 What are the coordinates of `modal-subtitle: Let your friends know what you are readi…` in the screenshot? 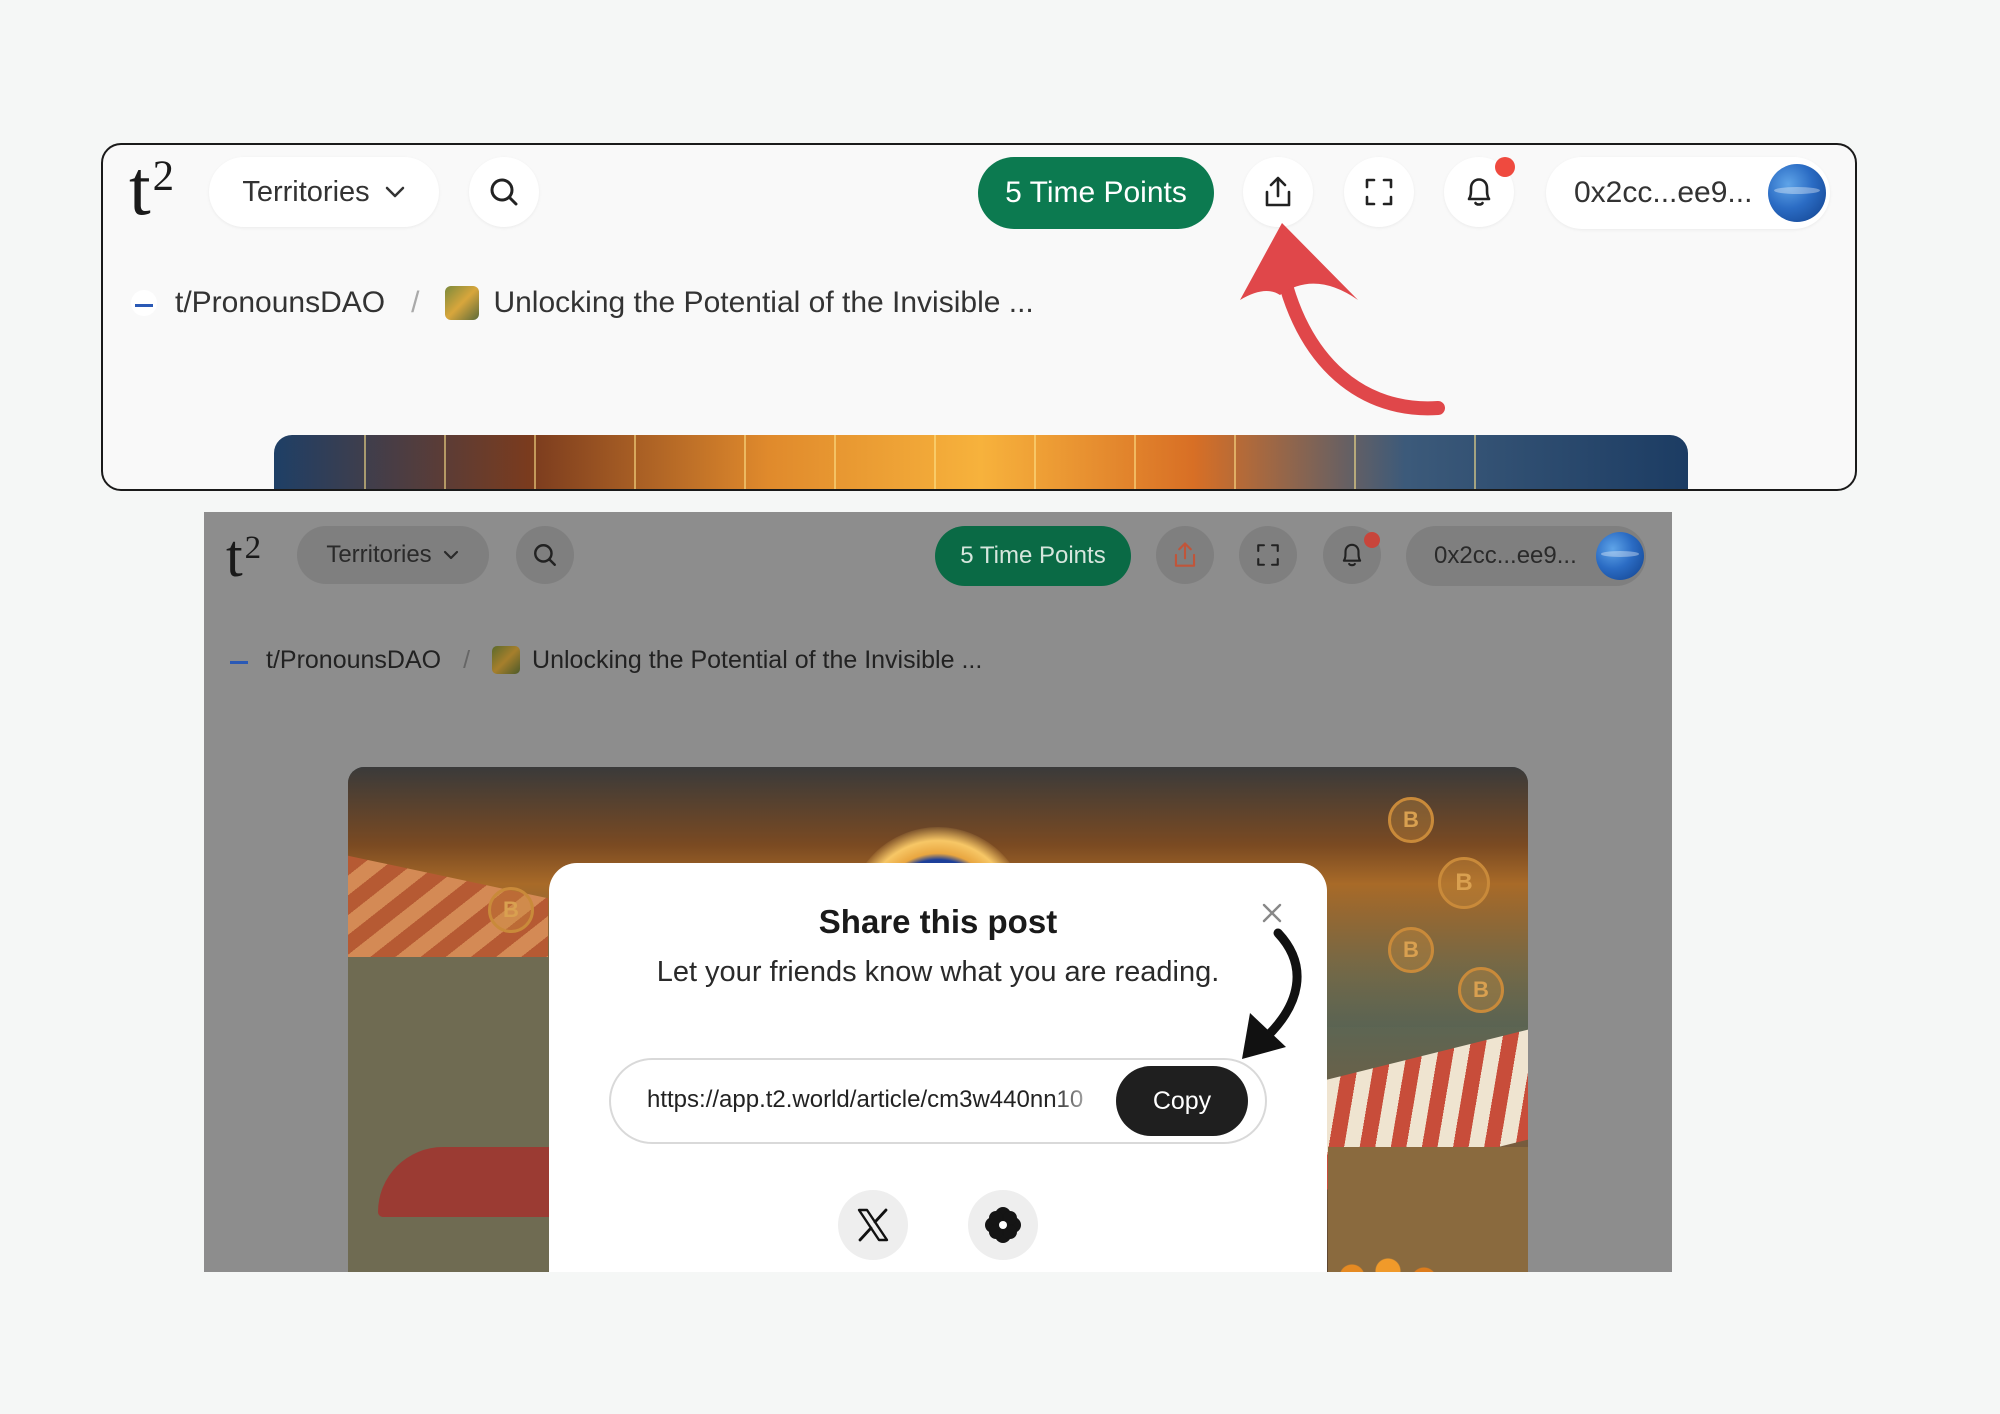 It's located at (938, 972).